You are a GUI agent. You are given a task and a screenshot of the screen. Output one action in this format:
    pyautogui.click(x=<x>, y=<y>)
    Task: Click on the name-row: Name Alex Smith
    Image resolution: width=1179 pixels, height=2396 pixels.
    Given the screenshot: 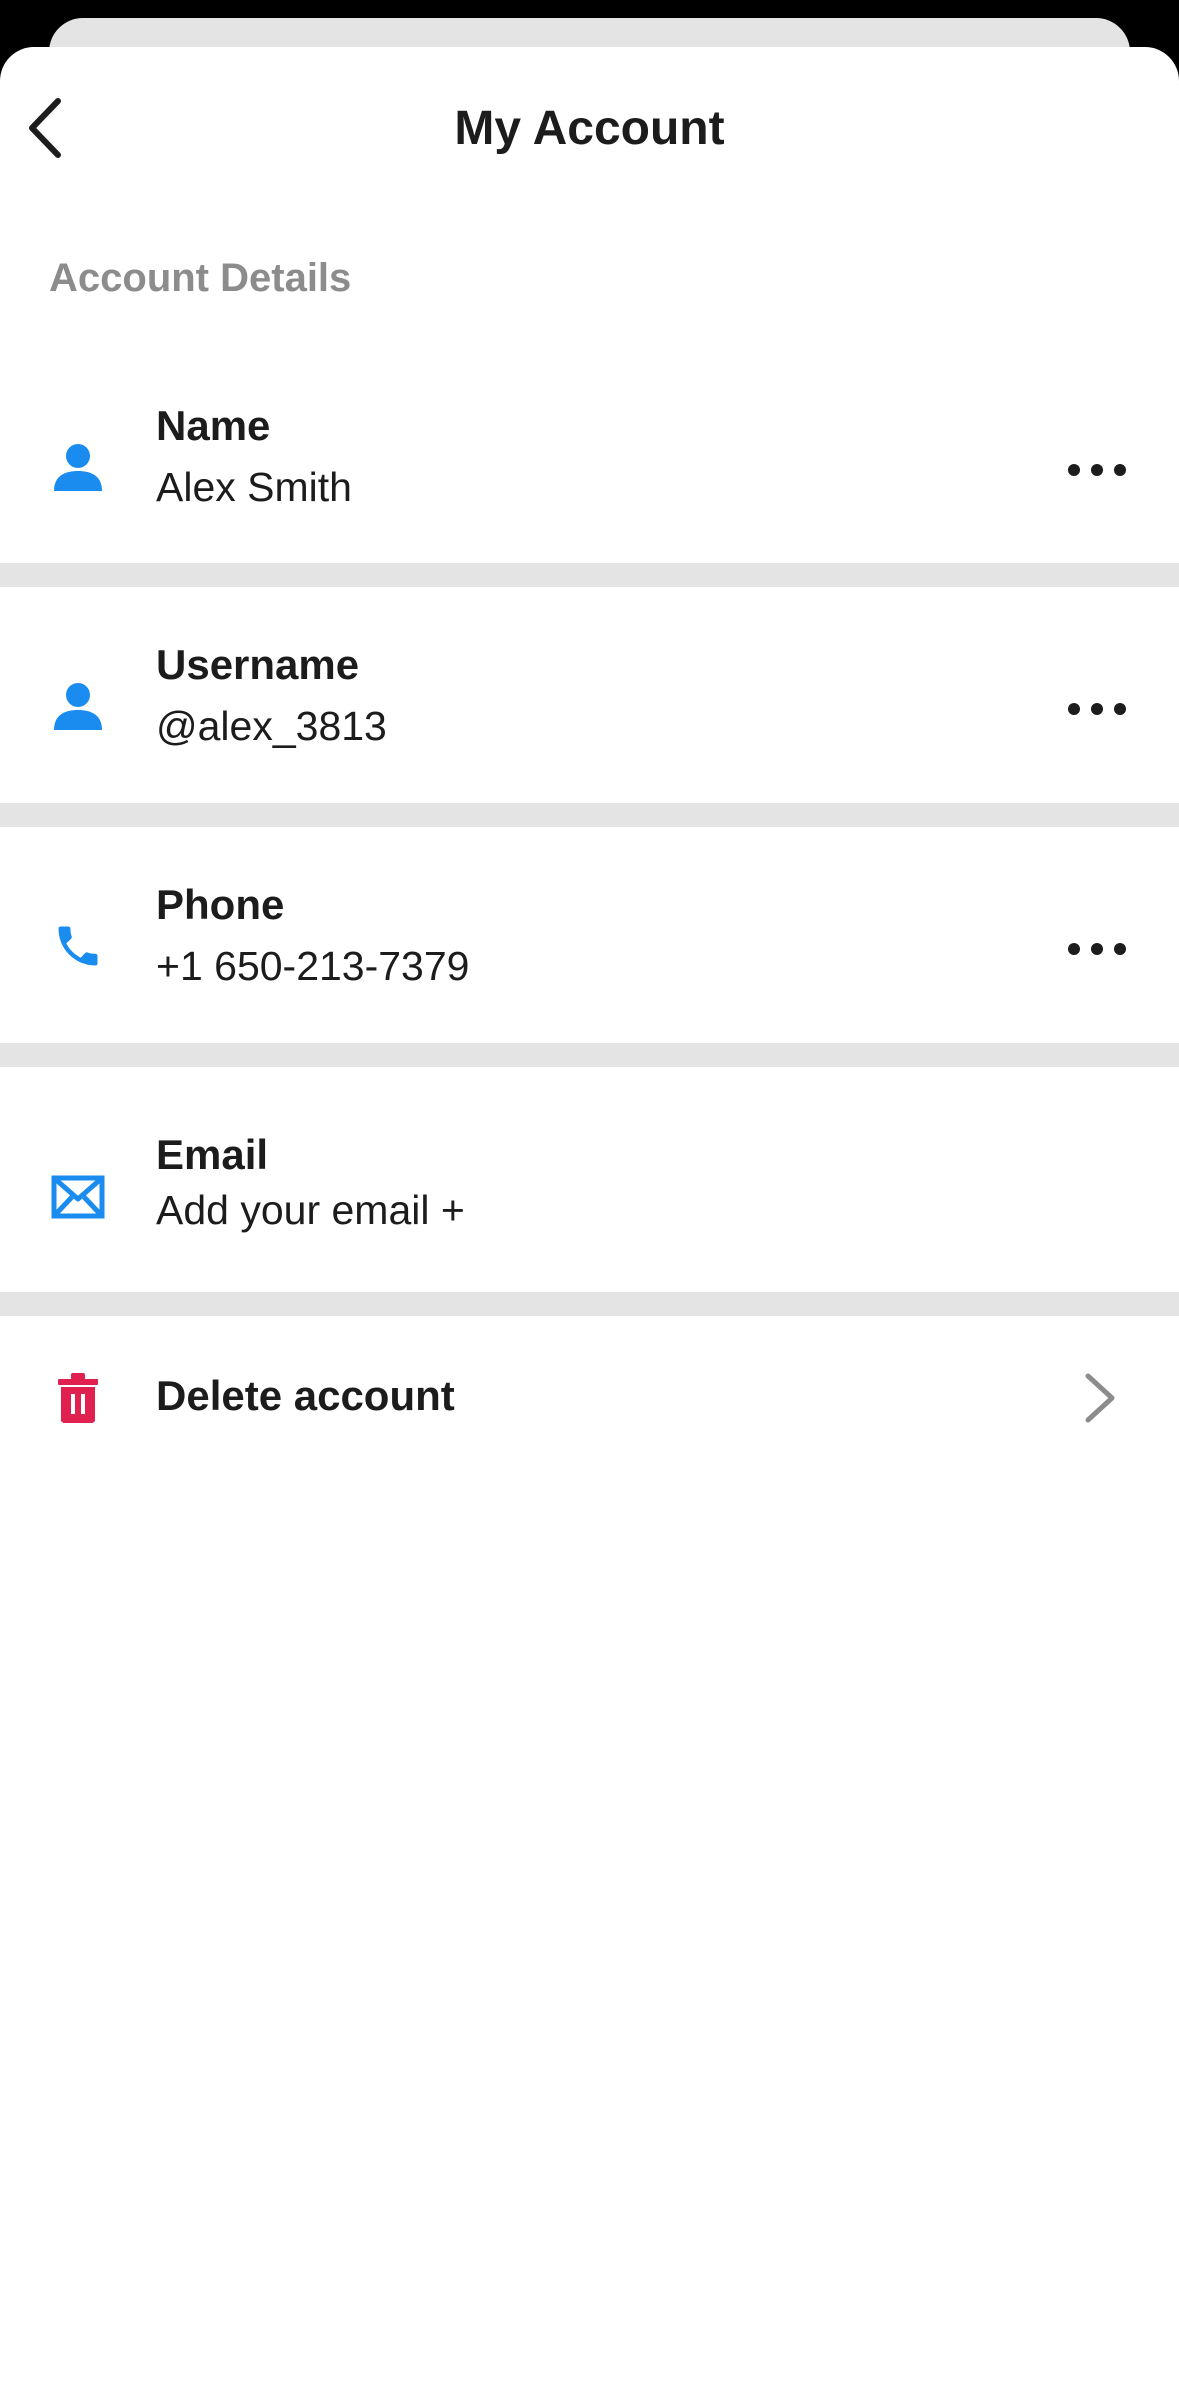 What is the action you would take?
    pyautogui.click(x=589, y=472)
    